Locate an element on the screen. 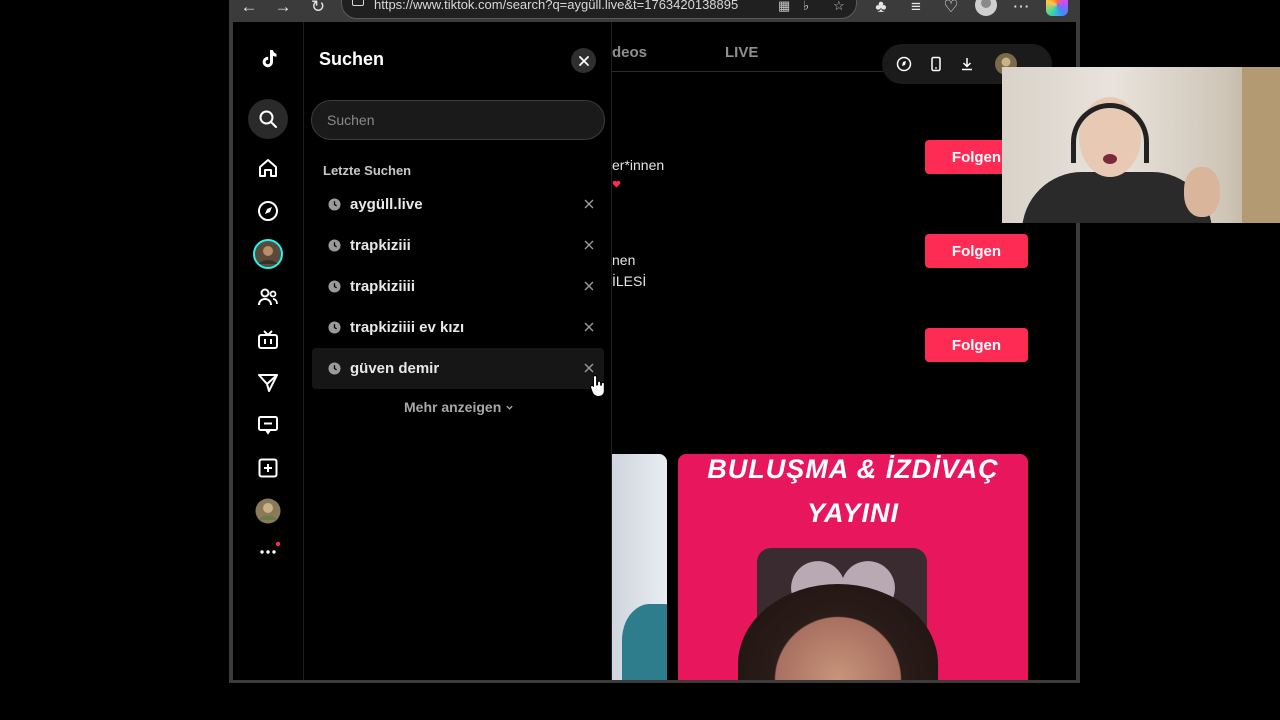 This screenshot has width=1280, height=720. search-input is located at coordinates (458, 120).